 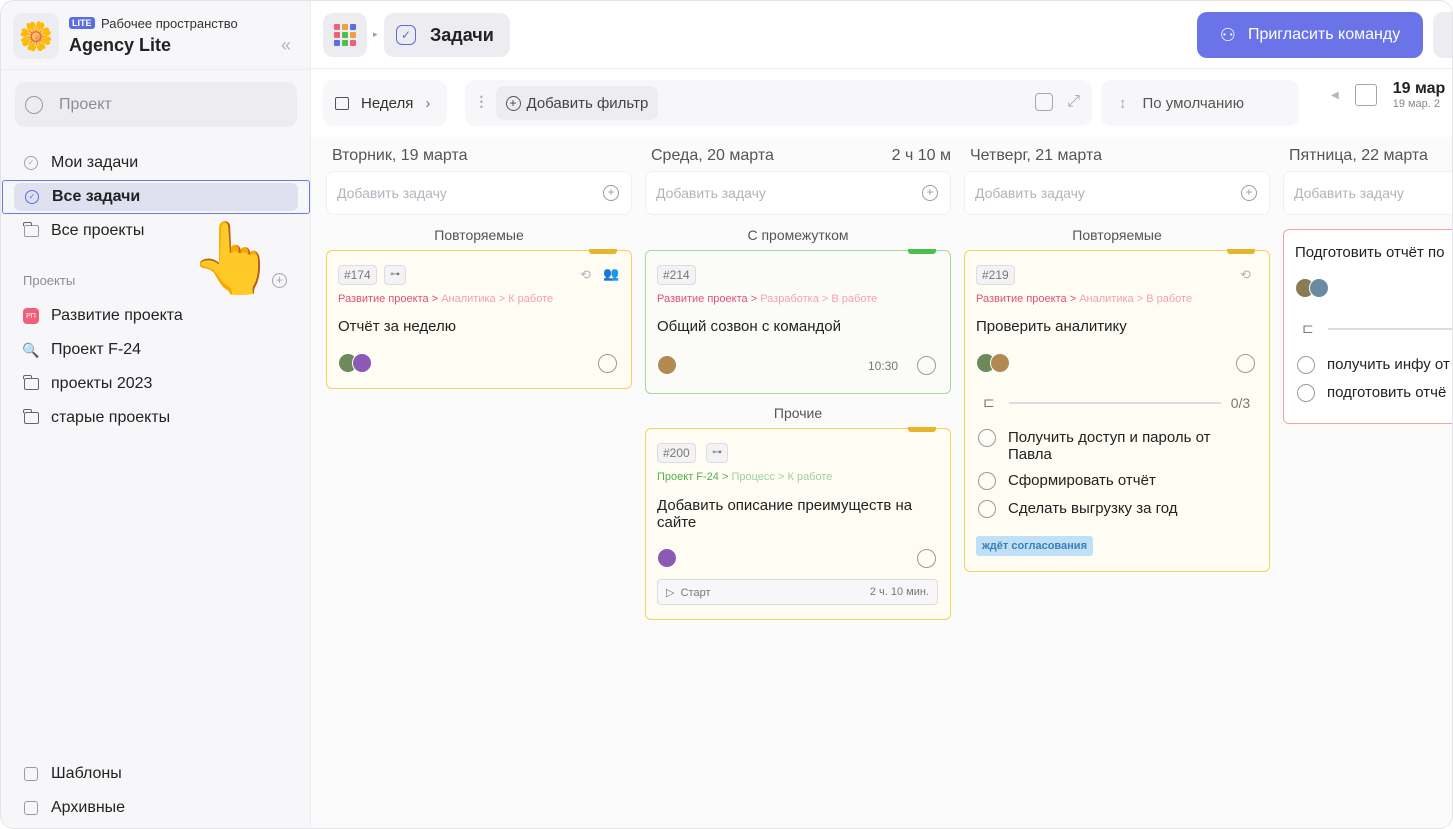 What do you see at coordinates (156, 384) in the screenshot?
I see `sidebar-project-item: проекты 2023` at bounding box center [156, 384].